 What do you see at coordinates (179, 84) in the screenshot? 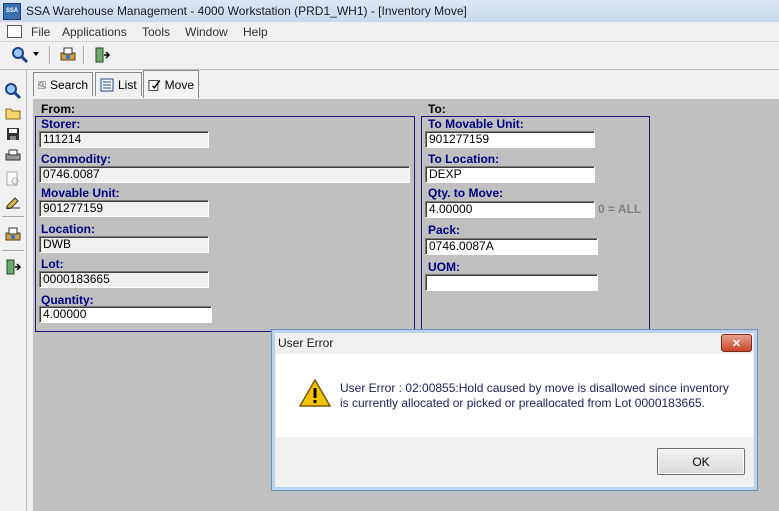
I see `tab-move-label: Move` at bounding box center [179, 84].